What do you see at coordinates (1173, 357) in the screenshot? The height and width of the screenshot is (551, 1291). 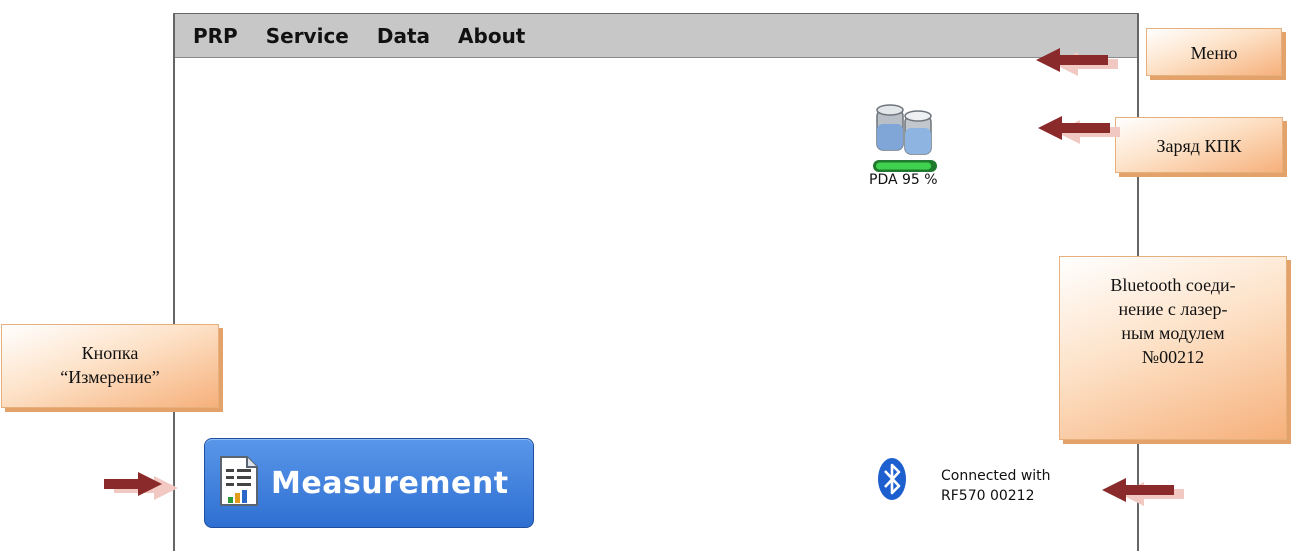 I see `callout-bluetooth-line: №00212` at bounding box center [1173, 357].